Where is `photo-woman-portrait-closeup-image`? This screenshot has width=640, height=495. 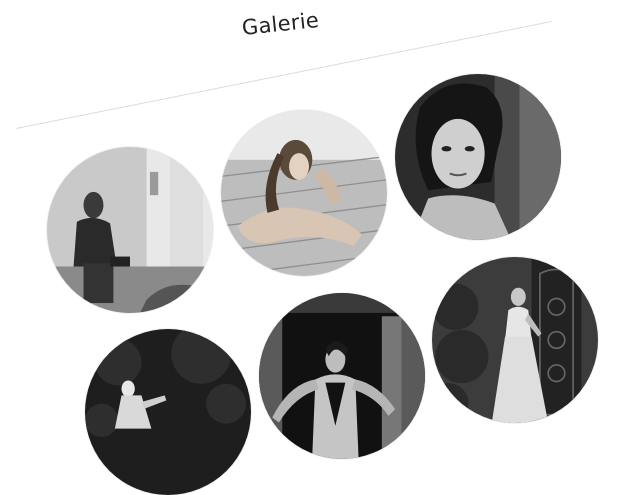
photo-woman-portrait-closeup-image is located at coordinates (478, 157).